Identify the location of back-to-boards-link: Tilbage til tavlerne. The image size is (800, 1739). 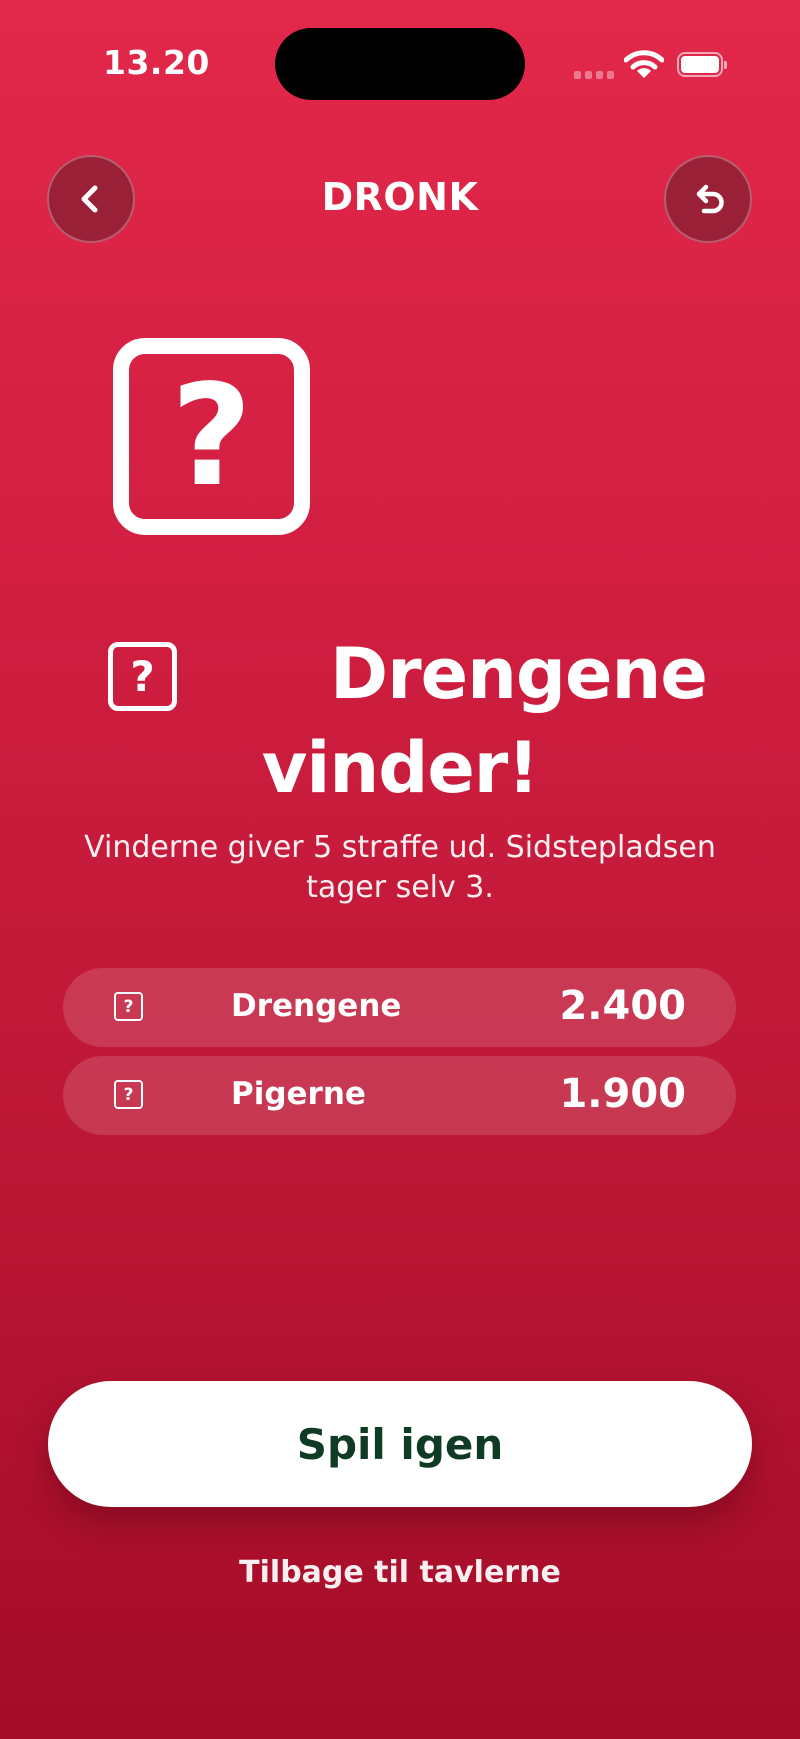
(400, 1572).